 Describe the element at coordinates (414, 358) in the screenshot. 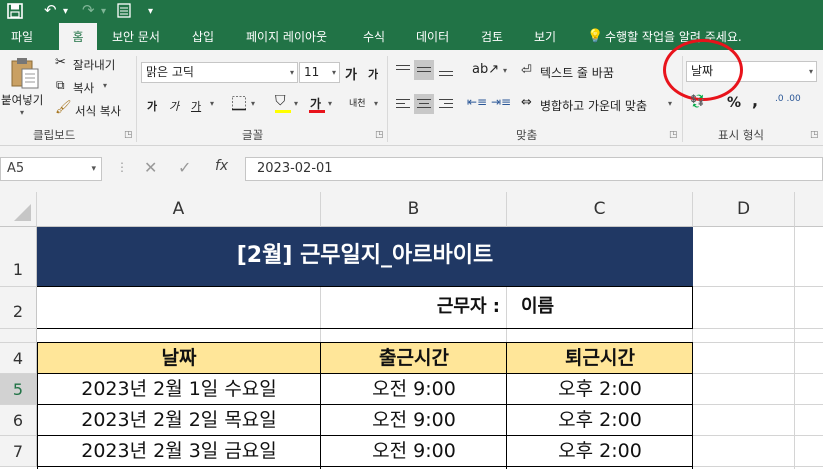

I see `header-clock-in-cell: 출근시간` at that location.